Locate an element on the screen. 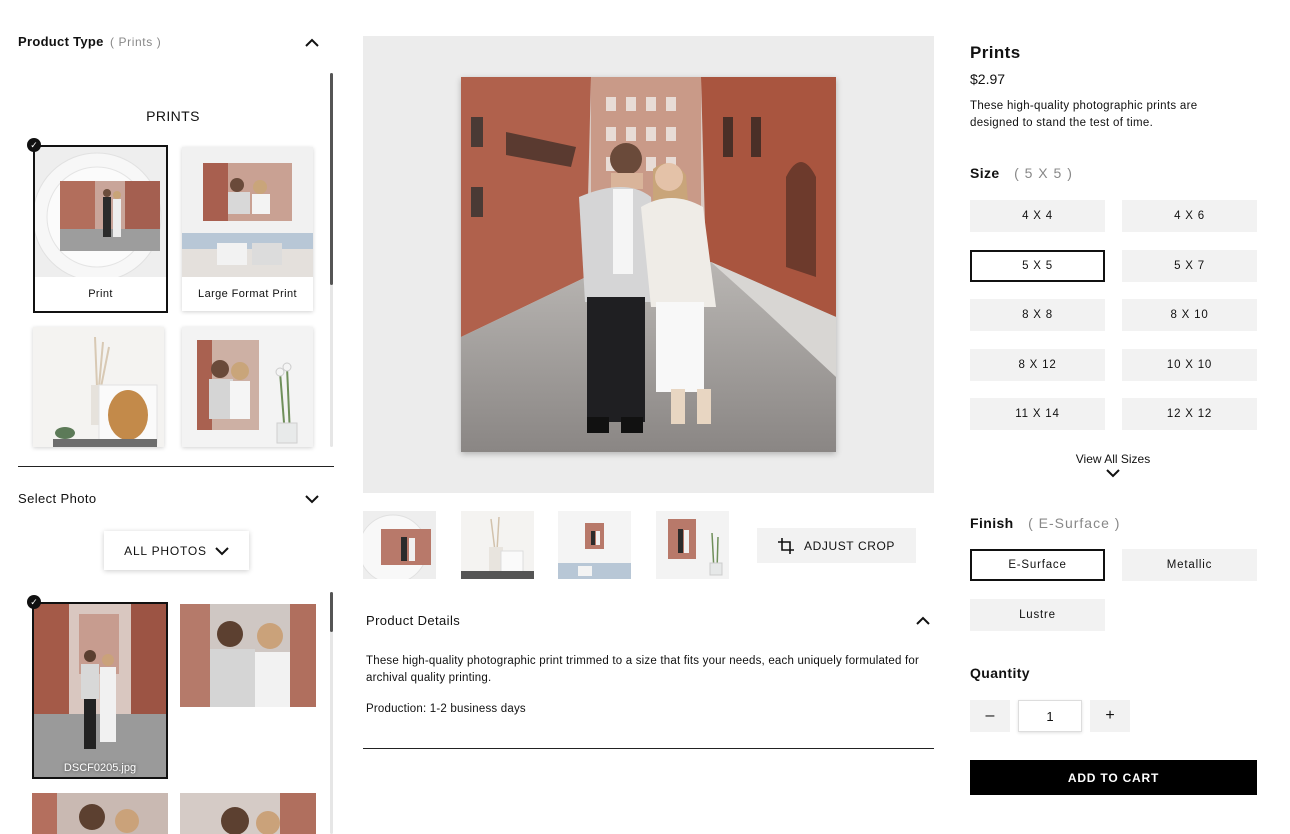 The height and width of the screenshot is (834, 1290). product-card-label: Large Format Print is located at coordinates (247, 294).